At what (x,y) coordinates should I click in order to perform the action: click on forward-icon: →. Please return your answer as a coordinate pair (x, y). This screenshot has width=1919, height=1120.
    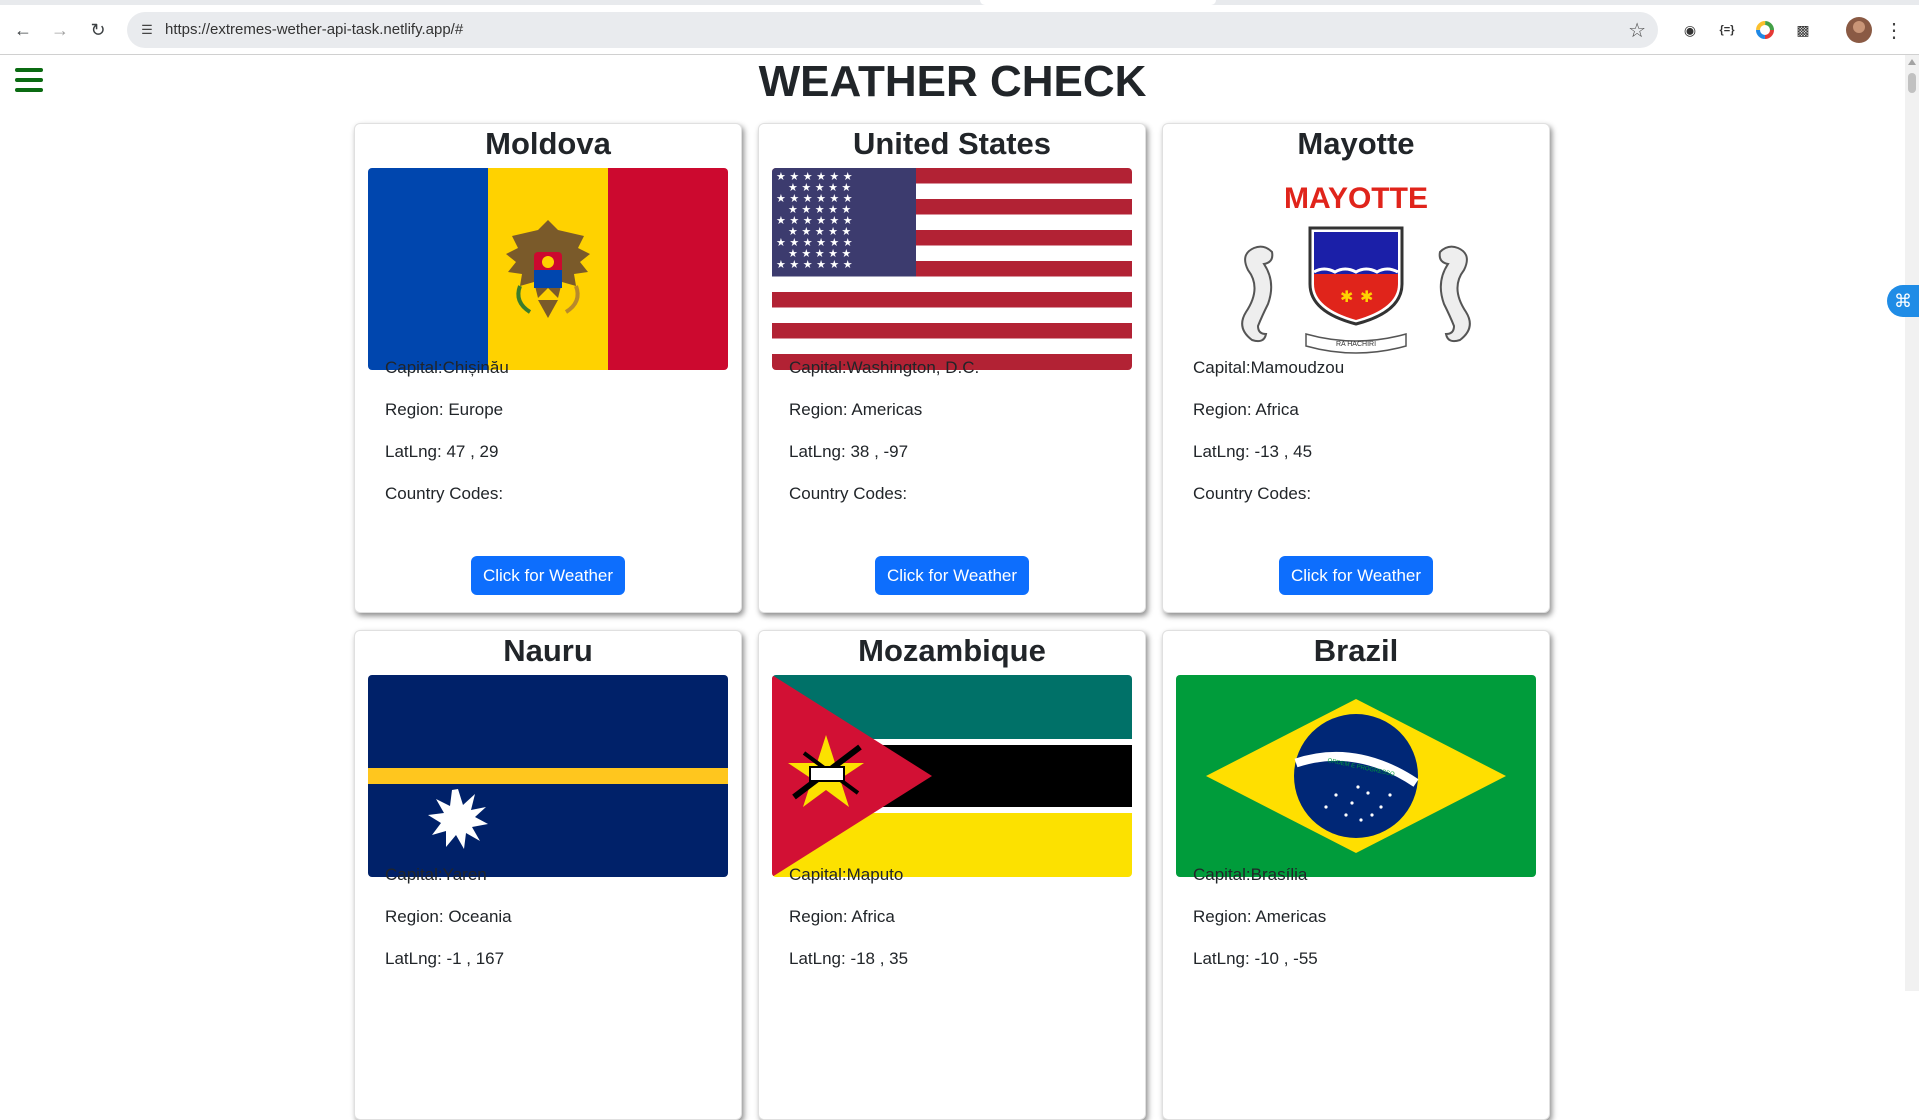
    Looking at the image, I should click on (60, 30).